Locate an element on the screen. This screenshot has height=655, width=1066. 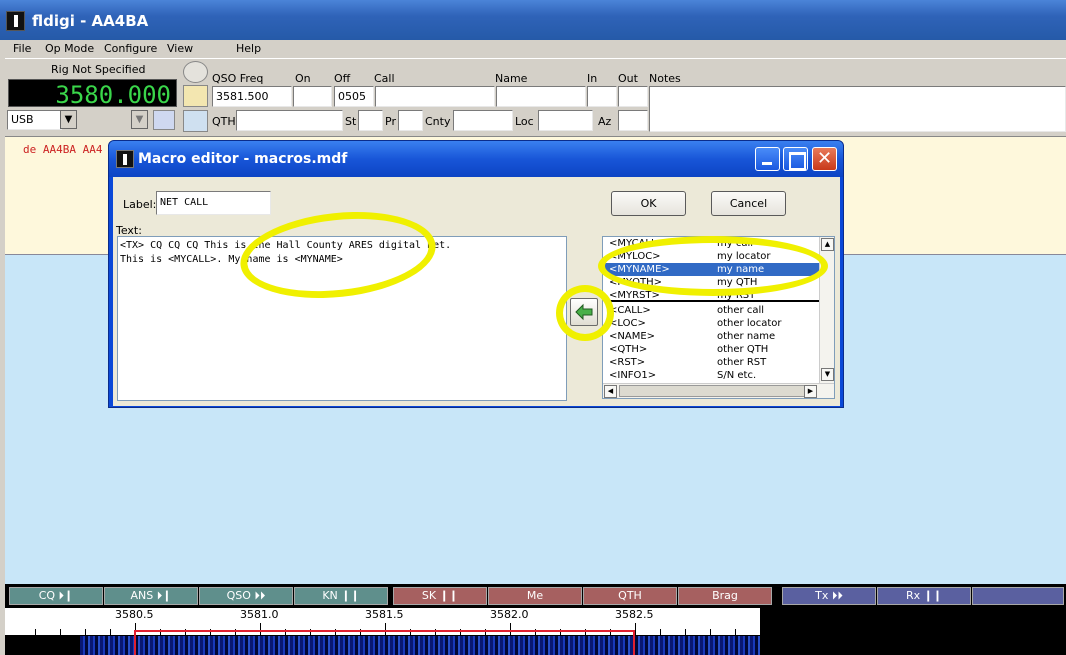
tag-description: other QTH is located at coordinates (743, 349).